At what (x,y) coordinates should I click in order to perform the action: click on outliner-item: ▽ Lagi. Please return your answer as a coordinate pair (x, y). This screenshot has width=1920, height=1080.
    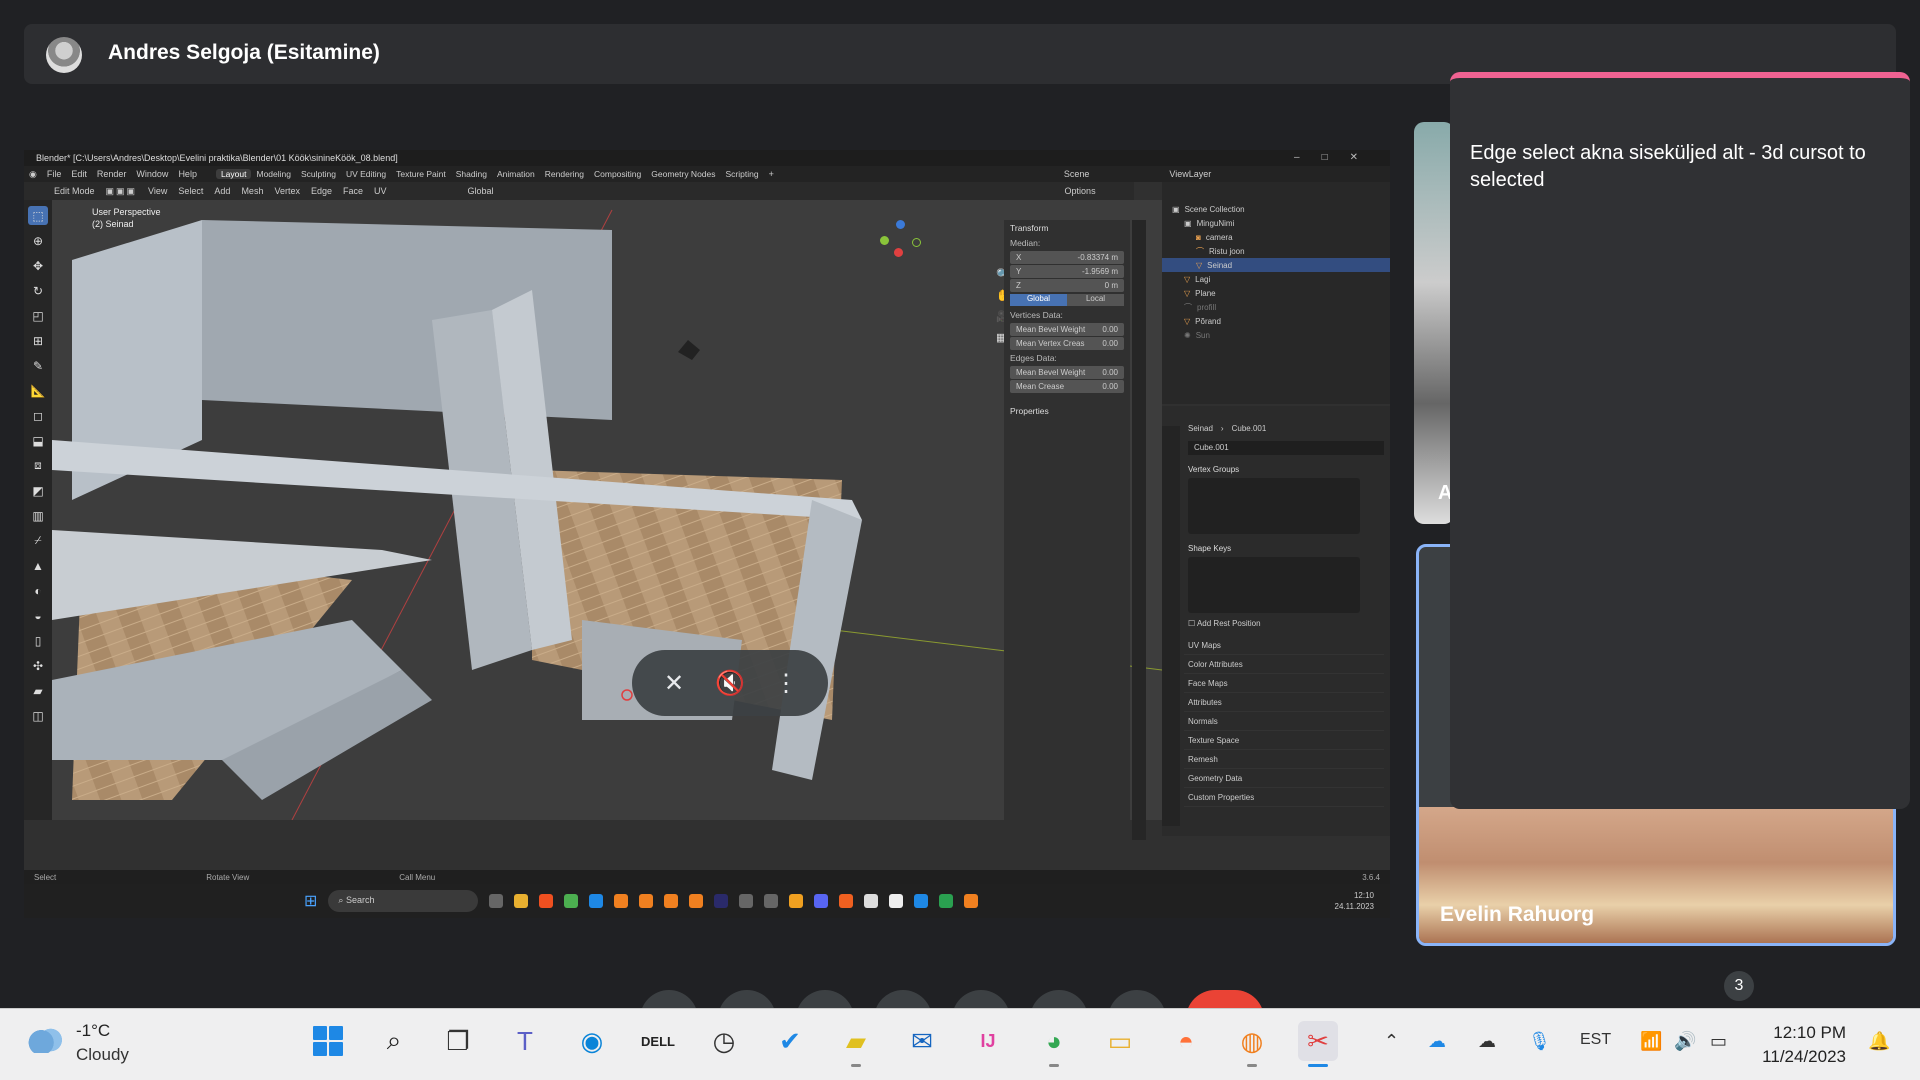
    Looking at the image, I should click on (1276, 279).